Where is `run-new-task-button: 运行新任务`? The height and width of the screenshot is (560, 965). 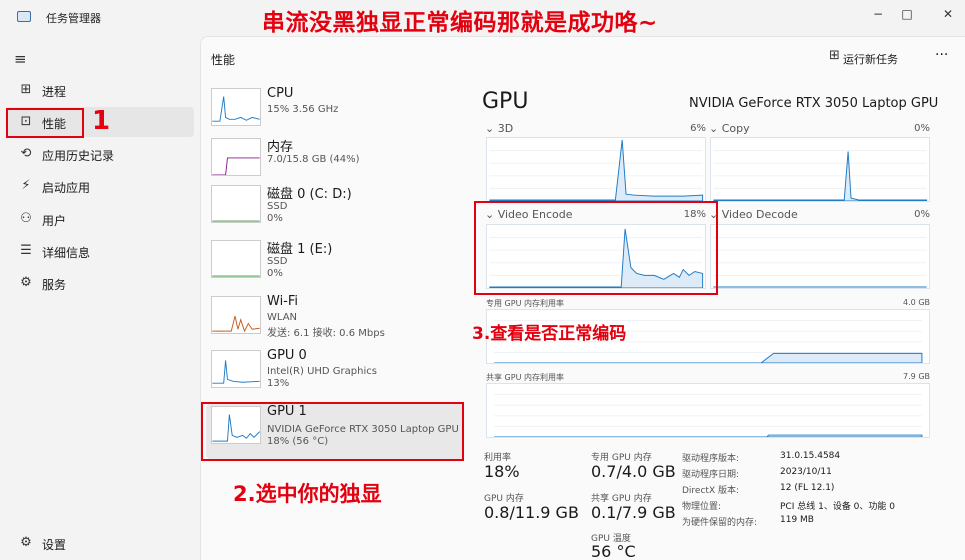 run-new-task-button: 运行新任务 is located at coordinates (870, 59).